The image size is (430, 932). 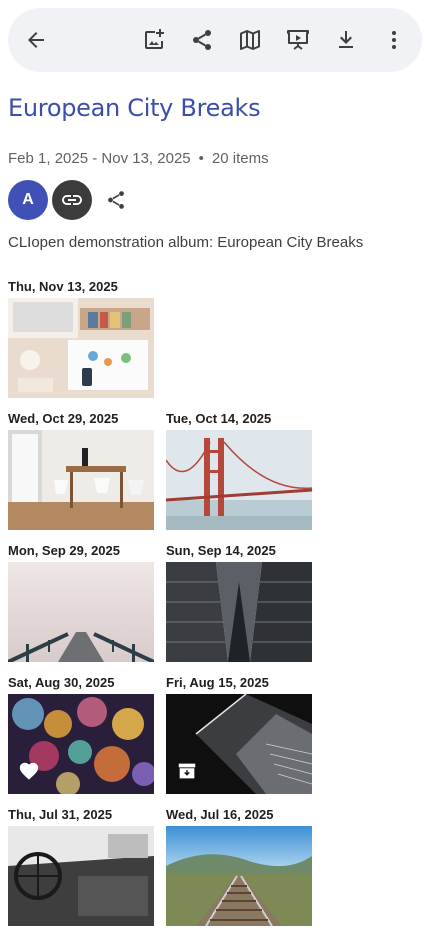 I want to click on photo-vintage-car-interior, so click(x=81, y=876).